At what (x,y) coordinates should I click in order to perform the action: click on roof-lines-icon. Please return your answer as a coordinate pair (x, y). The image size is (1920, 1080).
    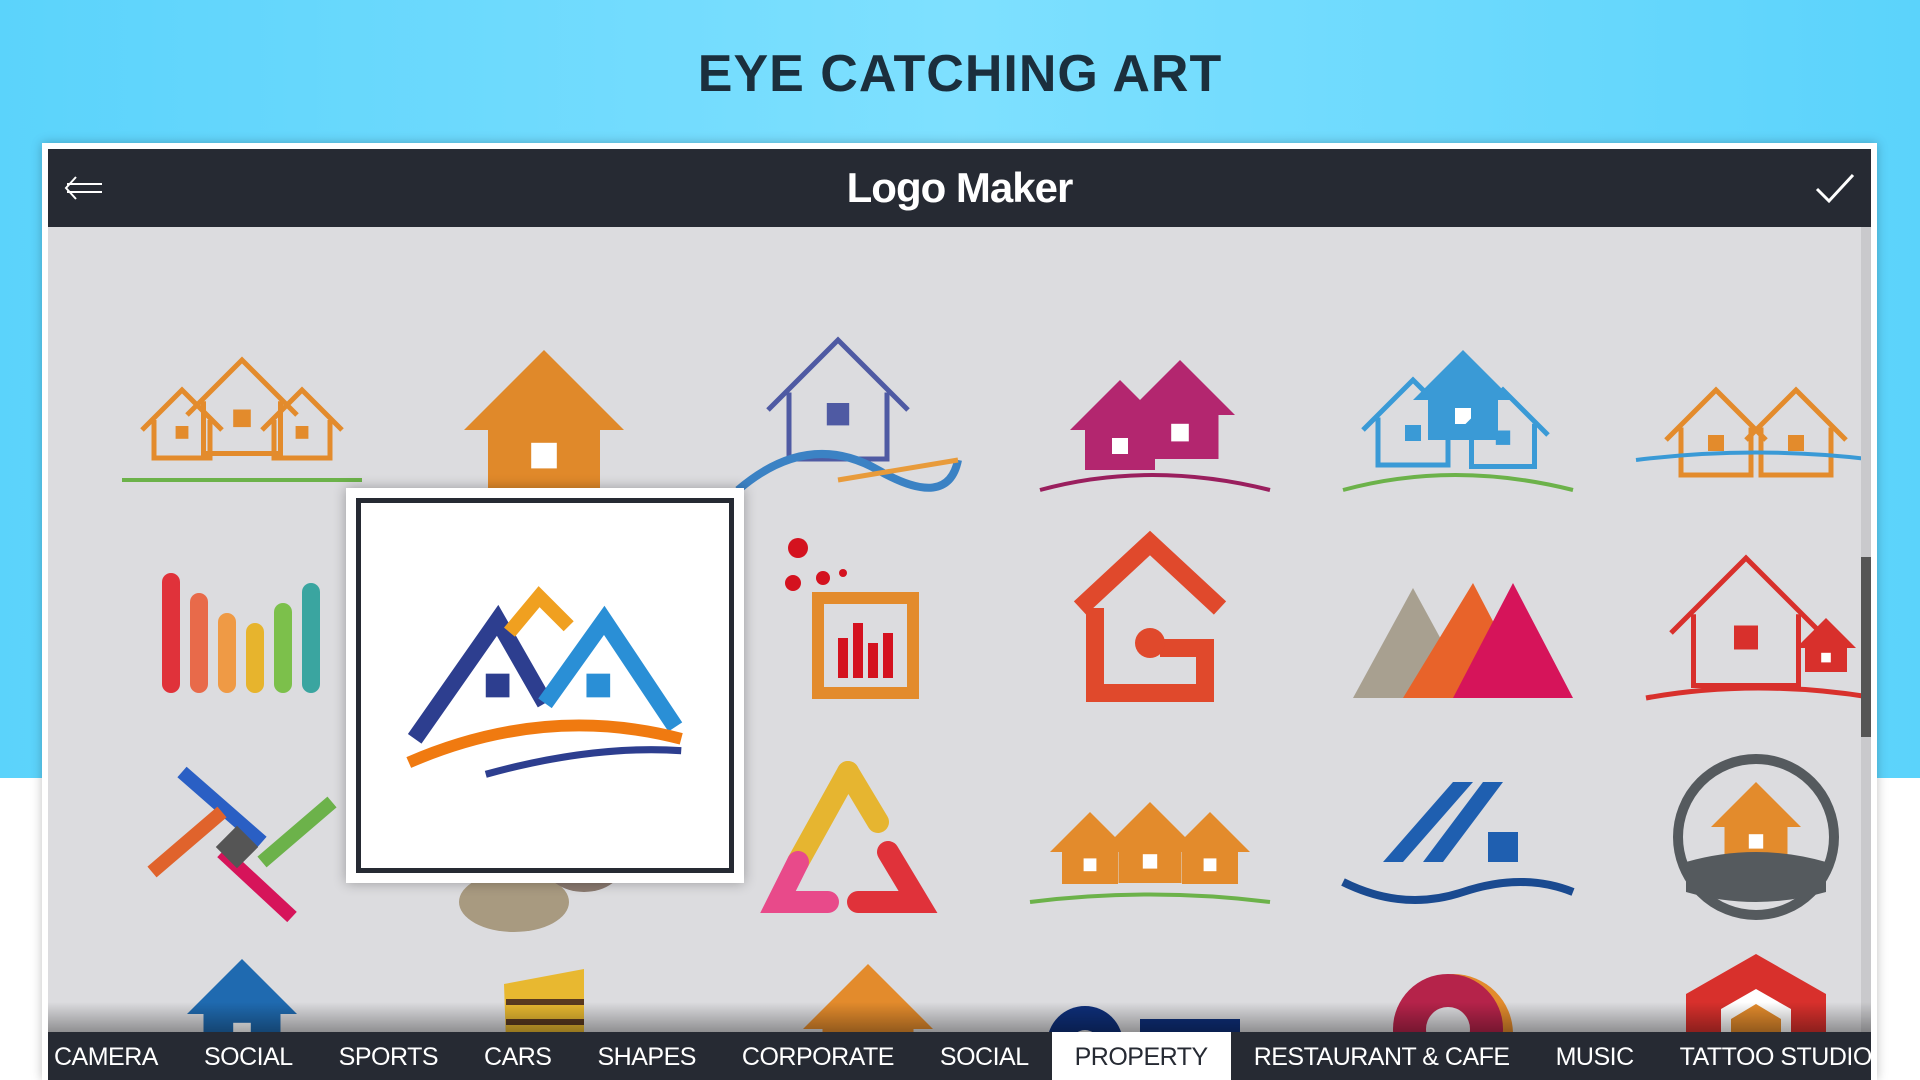
    Looking at the image, I should click on (1458, 843).